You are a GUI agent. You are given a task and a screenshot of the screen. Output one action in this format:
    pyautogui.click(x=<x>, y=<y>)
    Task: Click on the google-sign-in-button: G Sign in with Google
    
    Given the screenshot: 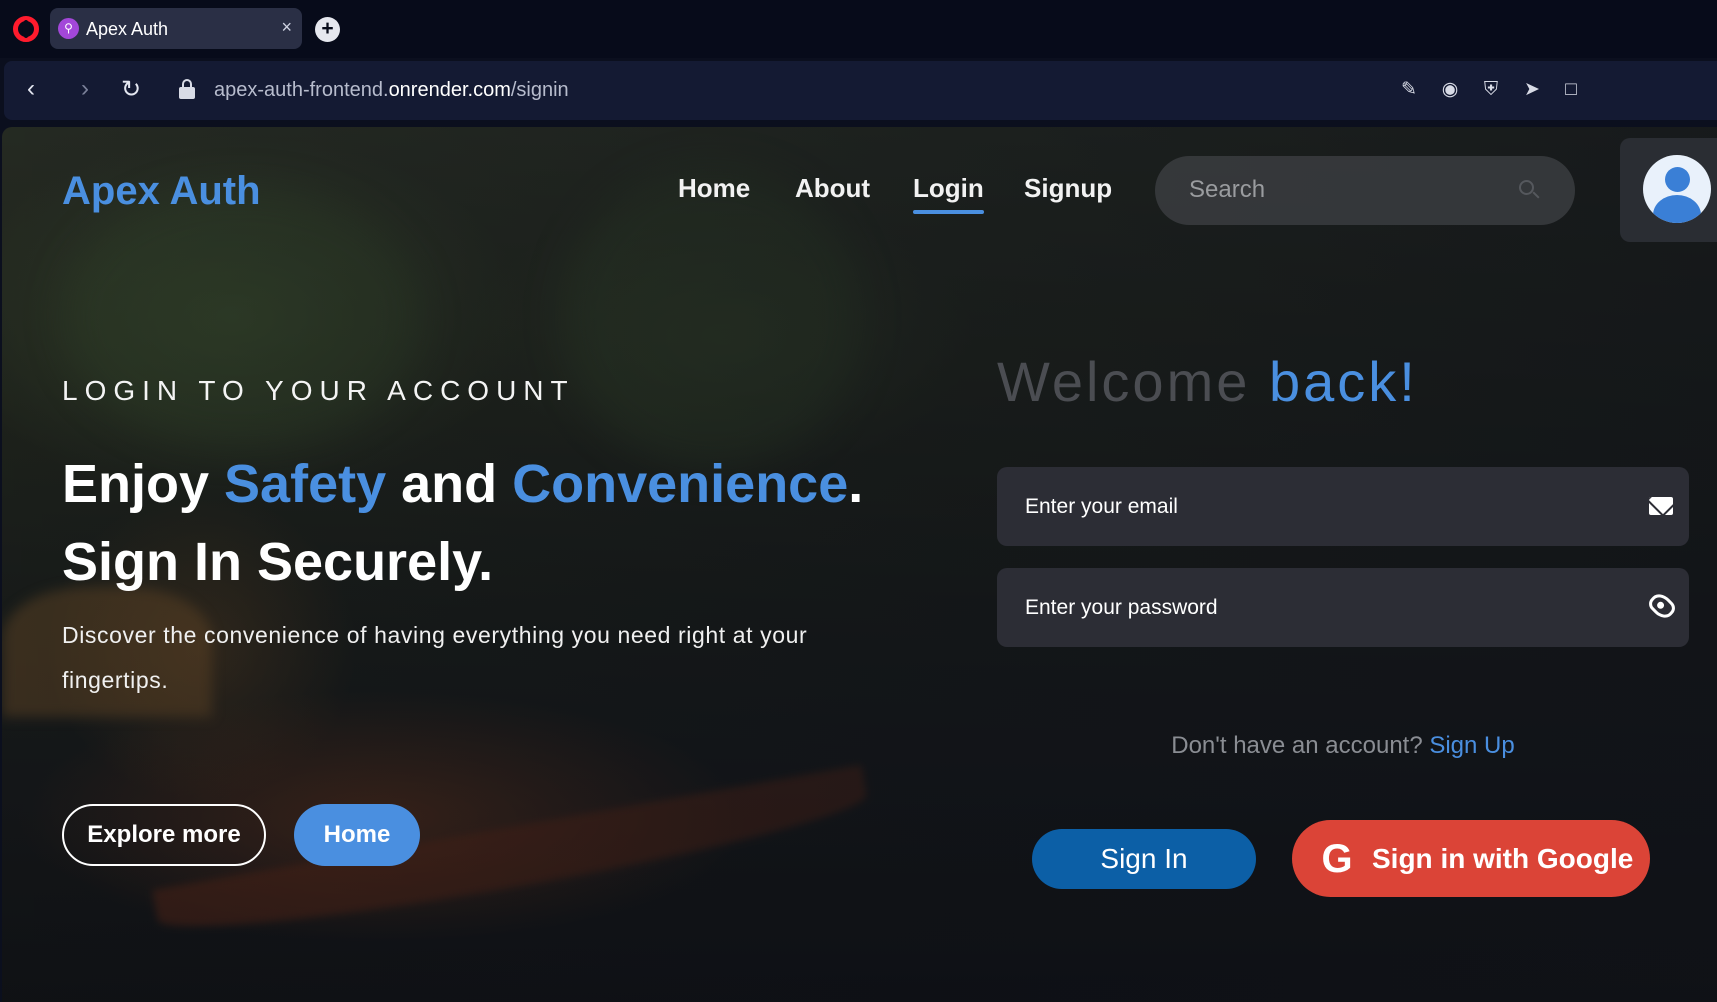 What is the action you would take?
    pyautogui.click(x=1471, y=858)
    